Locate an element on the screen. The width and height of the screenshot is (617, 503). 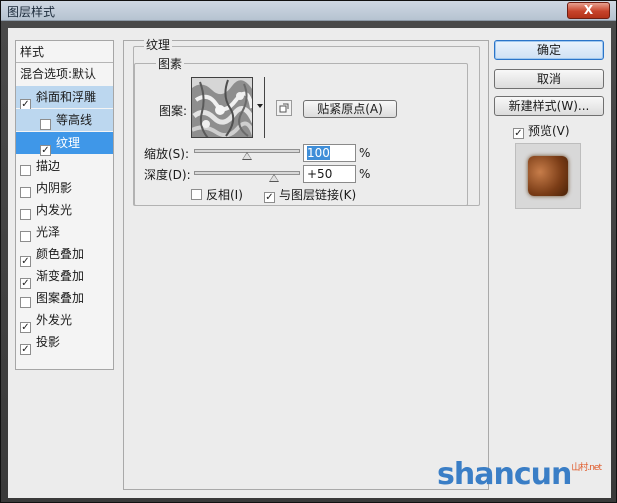
style-item-pattern-overlay: 图案叠加 is located at coordinates (64, 298).